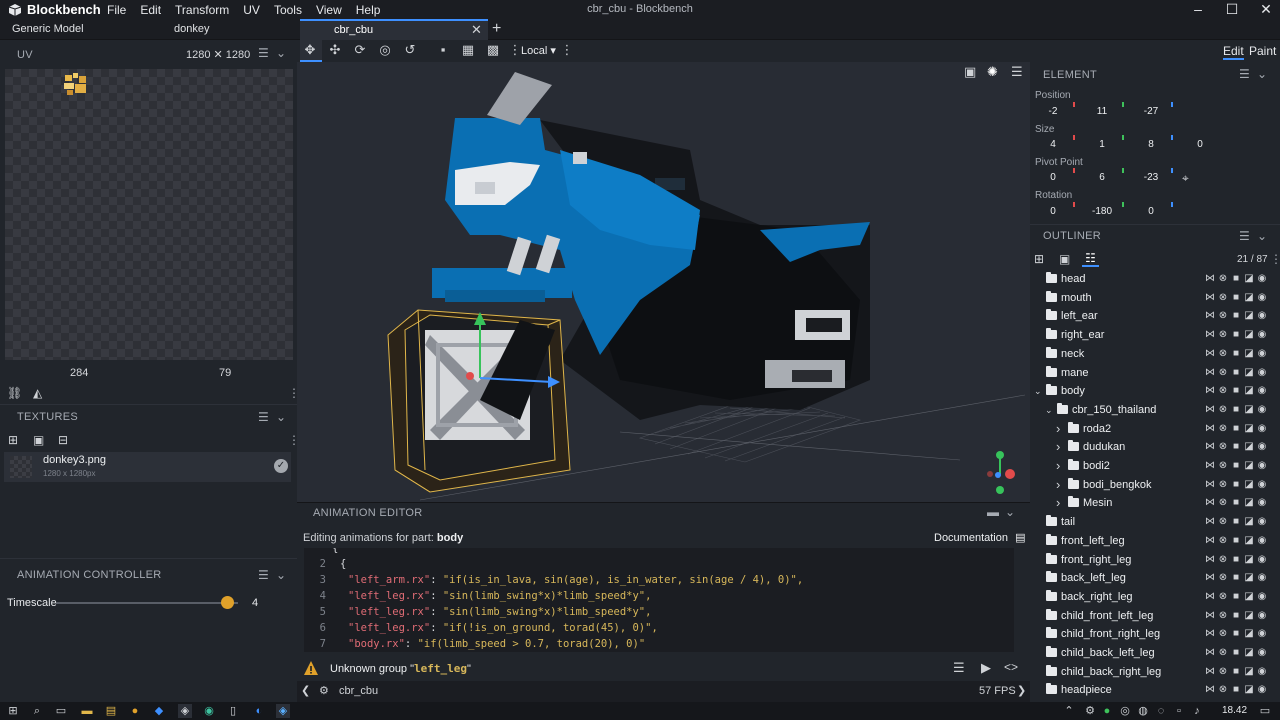 The height and width of the screenshot is (720, 1280). What do you see at coordinates (1155, 522) in the screenshot?
I see `outliner-item-tail: tail ⋈ ⊗ ■ ◪ ◉` at bounding box center [1155, 522].